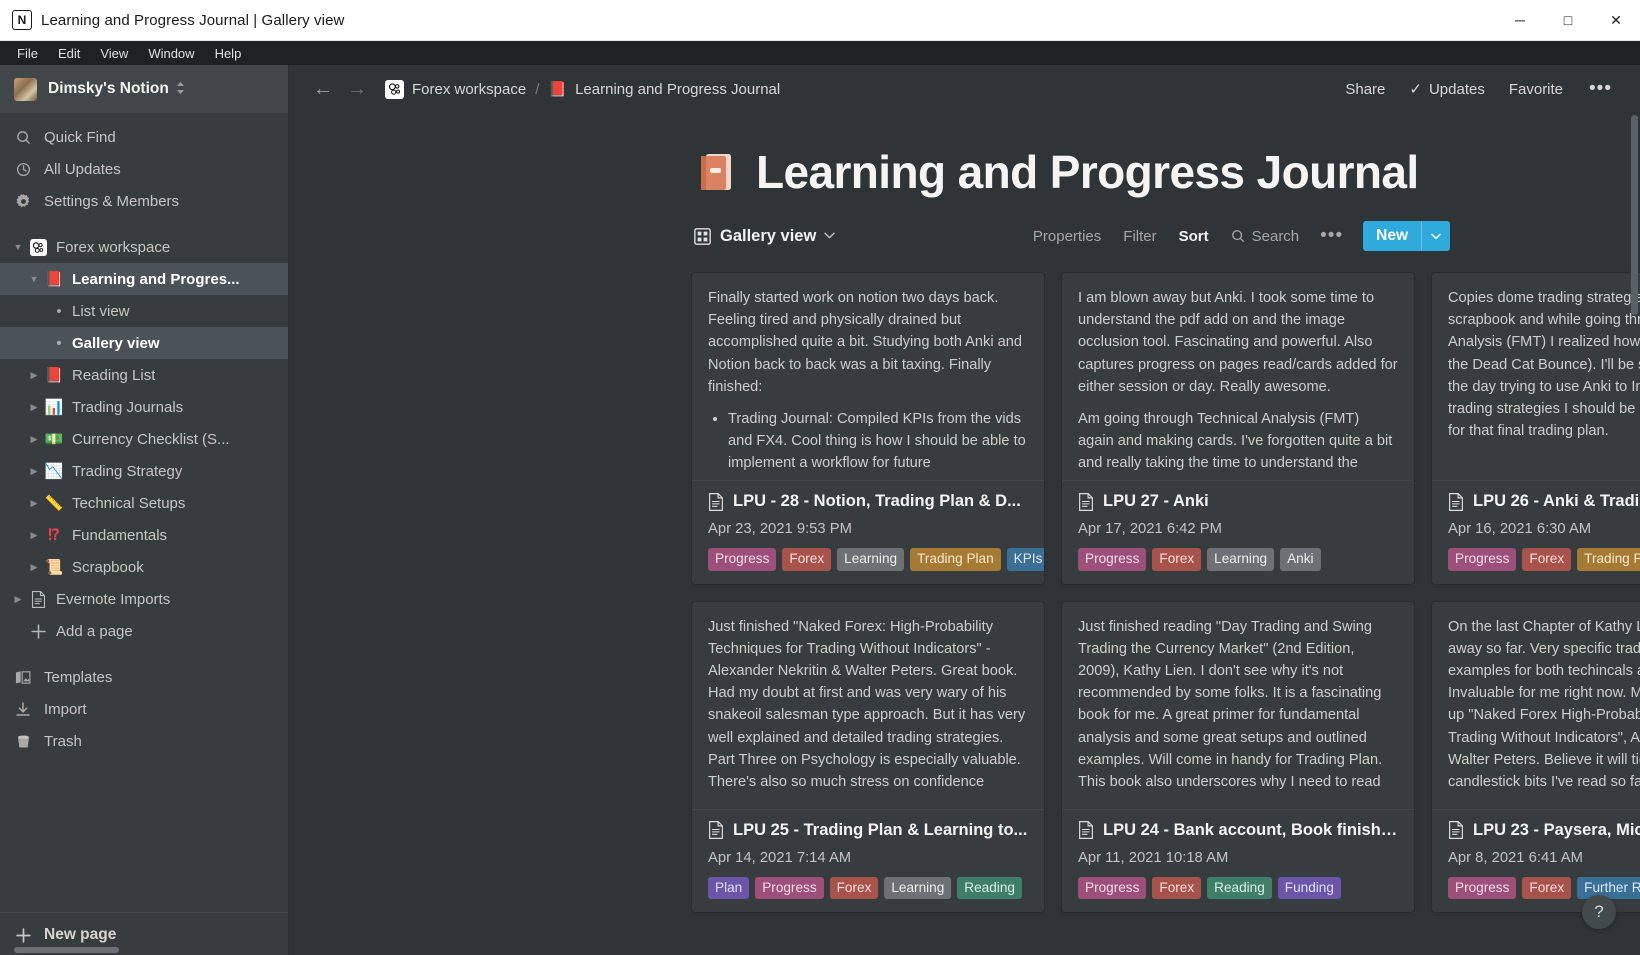 The width and height of the screenshot is (1640, 955). I want to click on sidebar-item-templates: Templates, so click(144, 677).